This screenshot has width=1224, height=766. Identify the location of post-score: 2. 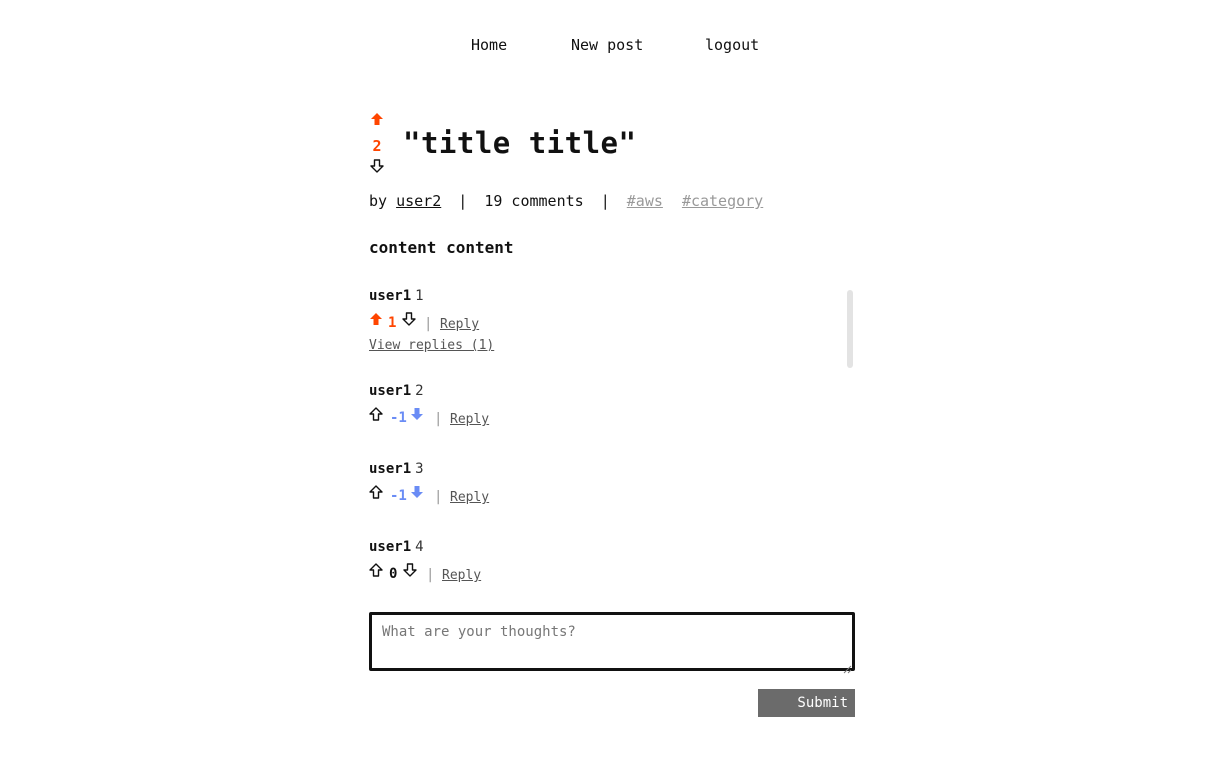
(377, 146).